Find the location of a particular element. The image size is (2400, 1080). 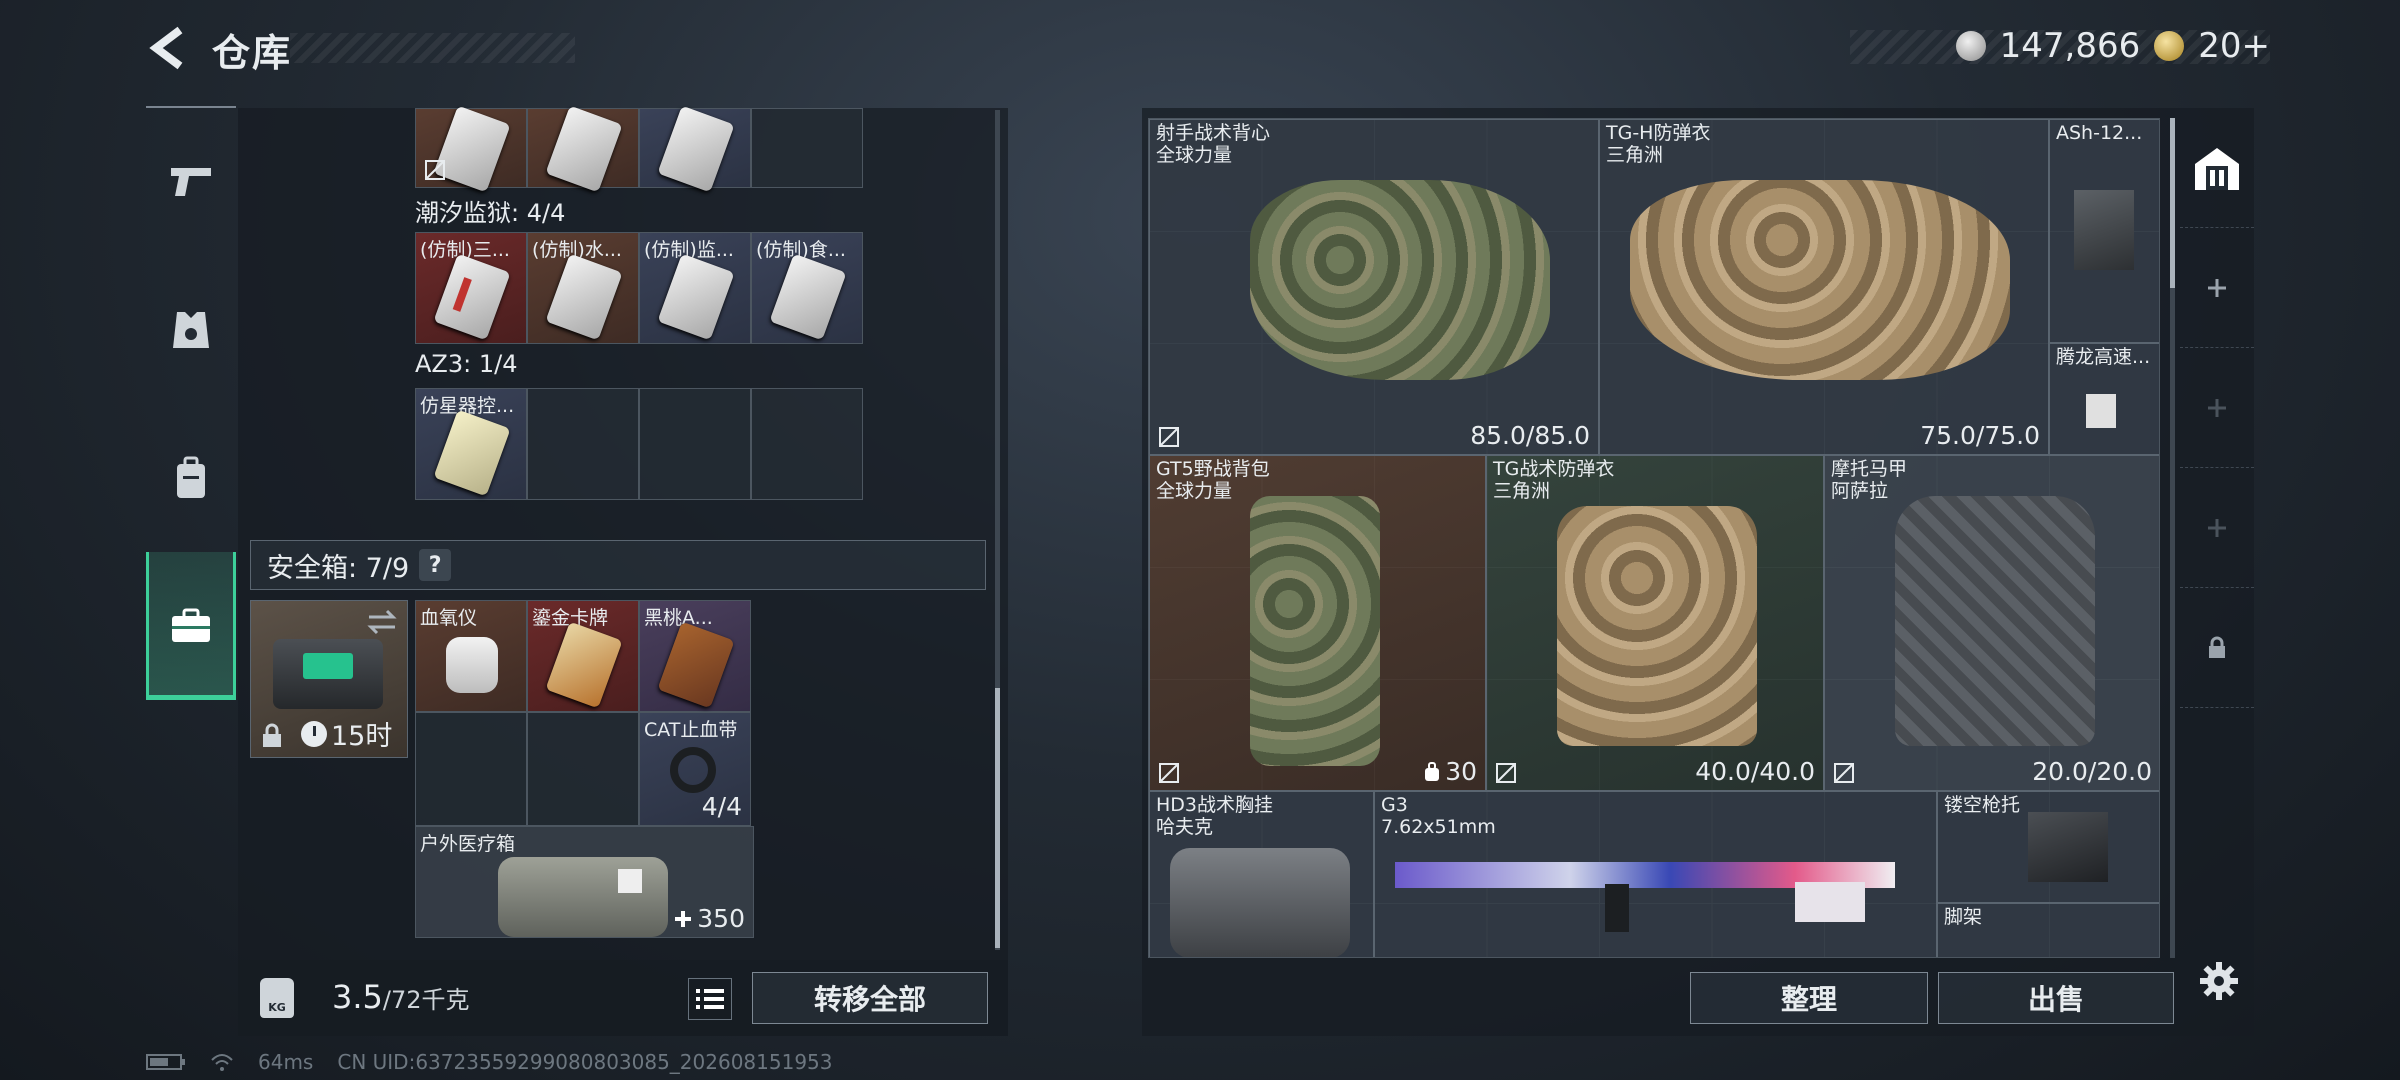

lock-icon is located at coordinates (272, 735).